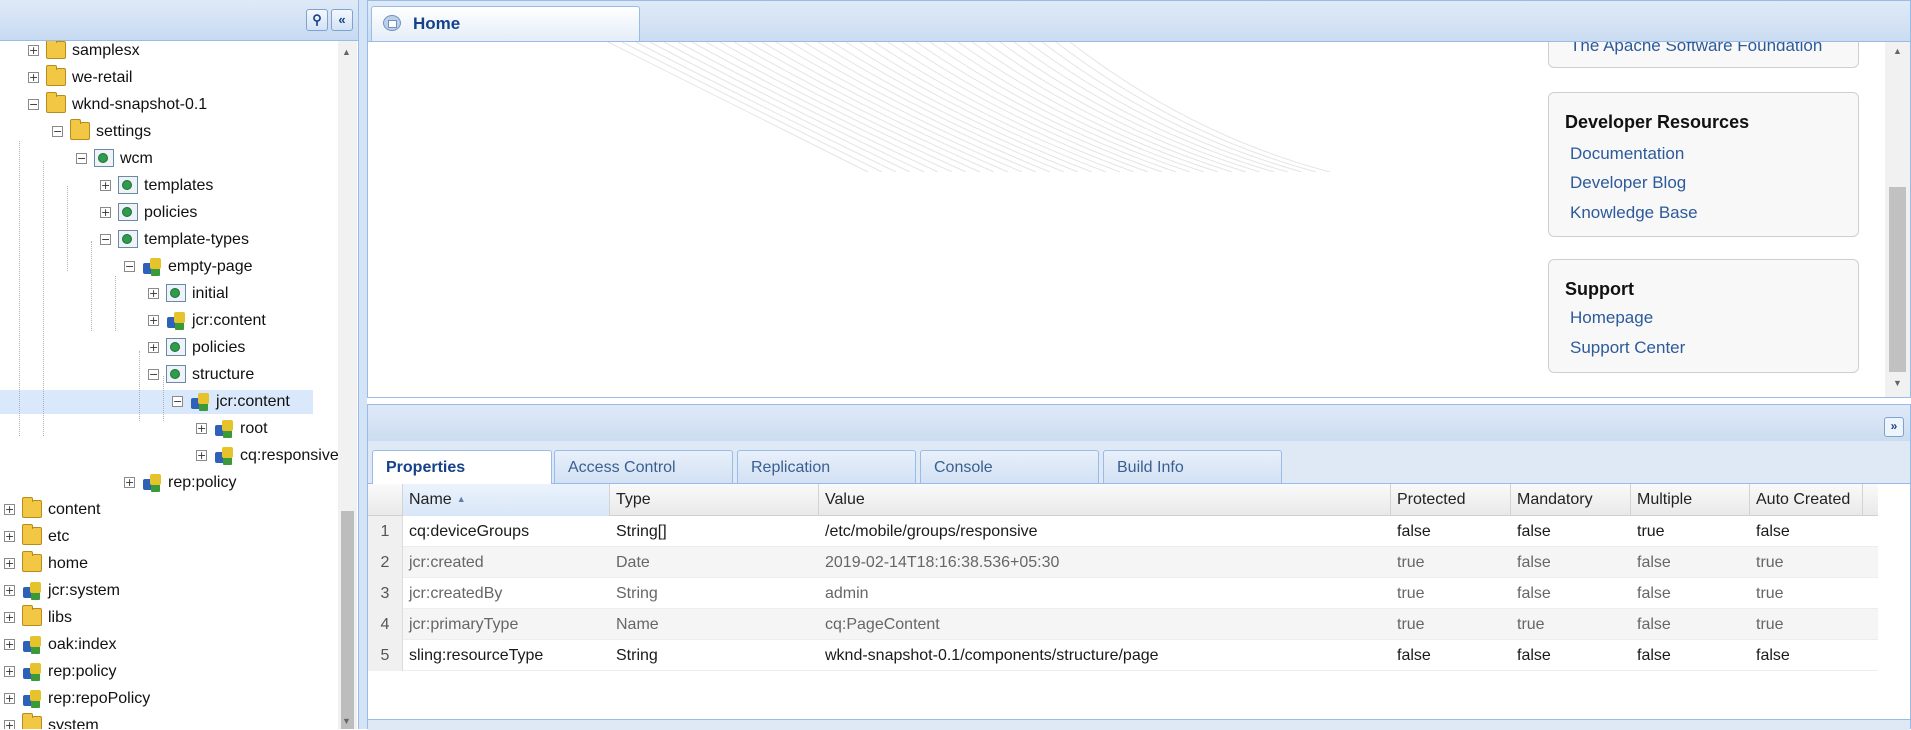 The width and height of the screenshot is (1911, 730). Describe the element at coordinates (385, 500) in the screenshot. I see `row-number-header` at that location.